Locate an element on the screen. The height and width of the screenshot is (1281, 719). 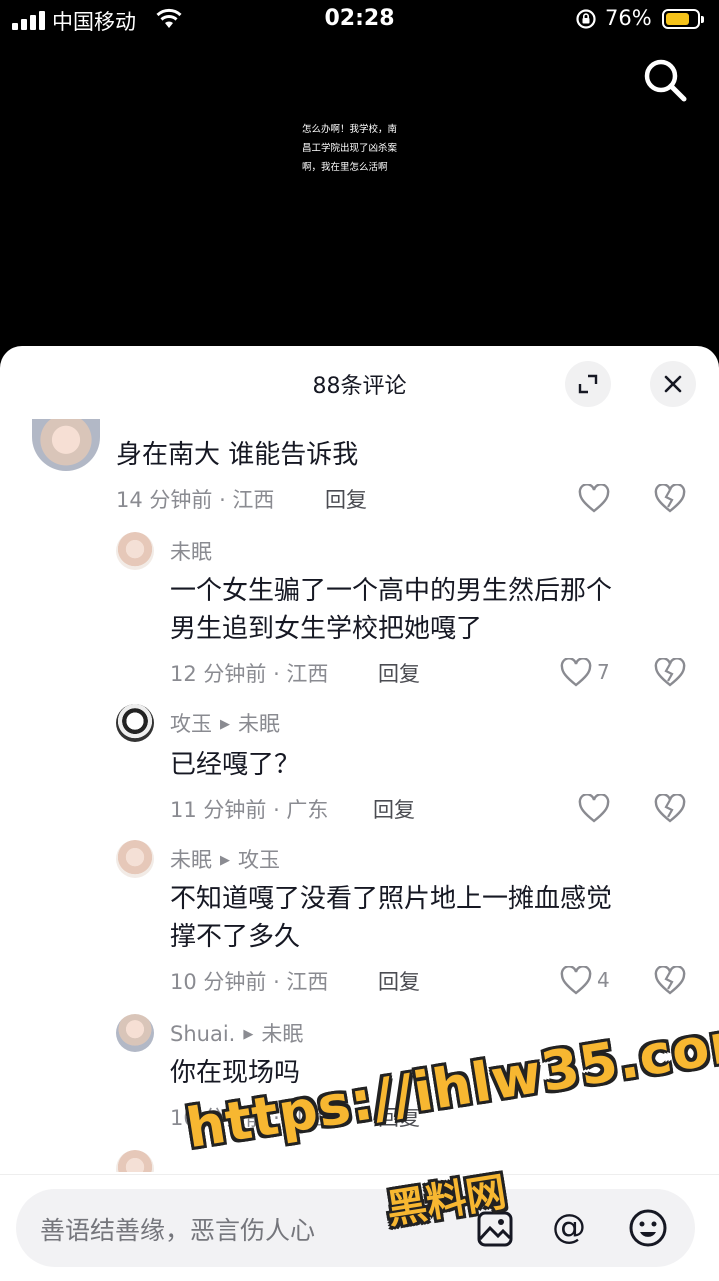
like-count: 4 is located at coordinates (603, 980).